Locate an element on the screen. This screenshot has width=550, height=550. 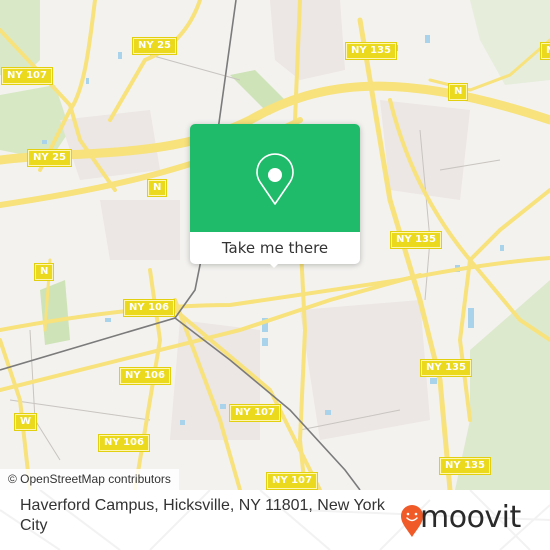
popup-pointer is located at coordinates (274, 264).